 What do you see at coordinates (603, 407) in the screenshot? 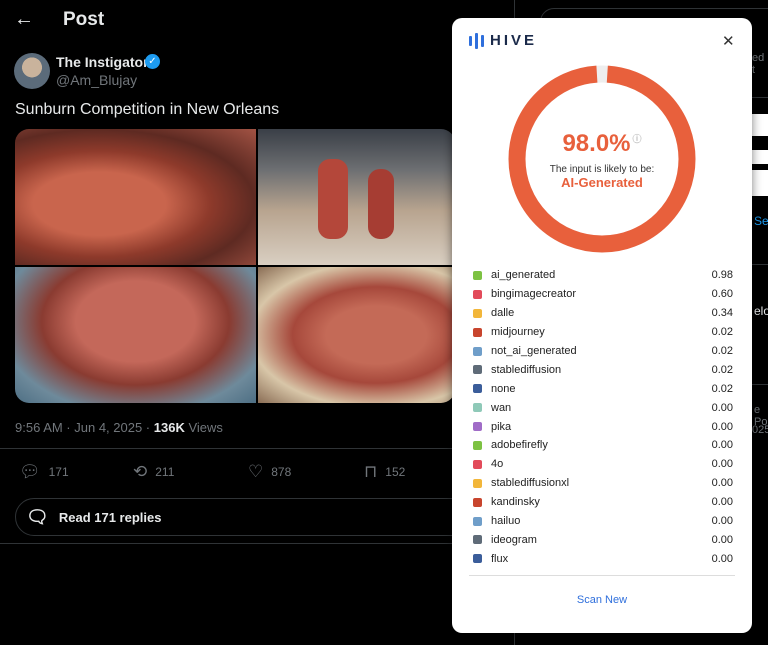
I see `model-score-row: wan 0.00` at bounding box center [603, 407].